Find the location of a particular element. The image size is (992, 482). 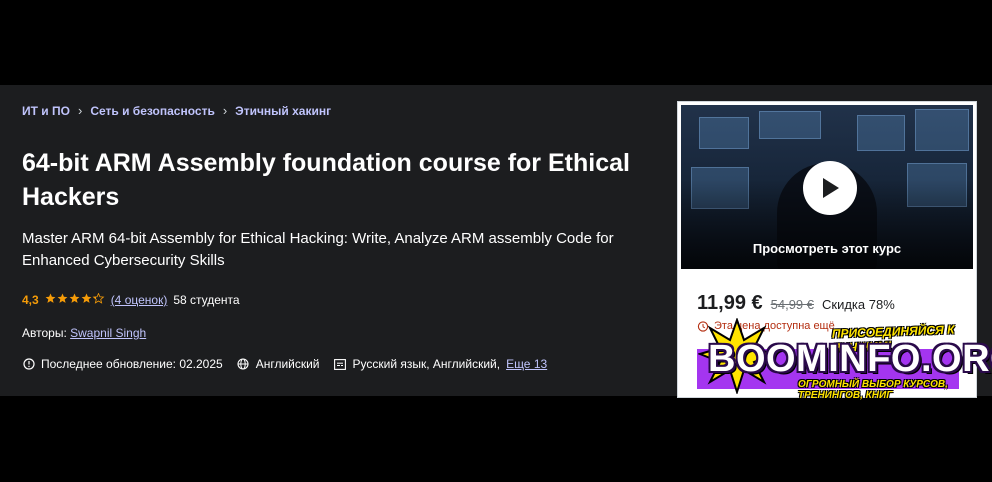

language-text: Английский is located at coordinates (287, 364).